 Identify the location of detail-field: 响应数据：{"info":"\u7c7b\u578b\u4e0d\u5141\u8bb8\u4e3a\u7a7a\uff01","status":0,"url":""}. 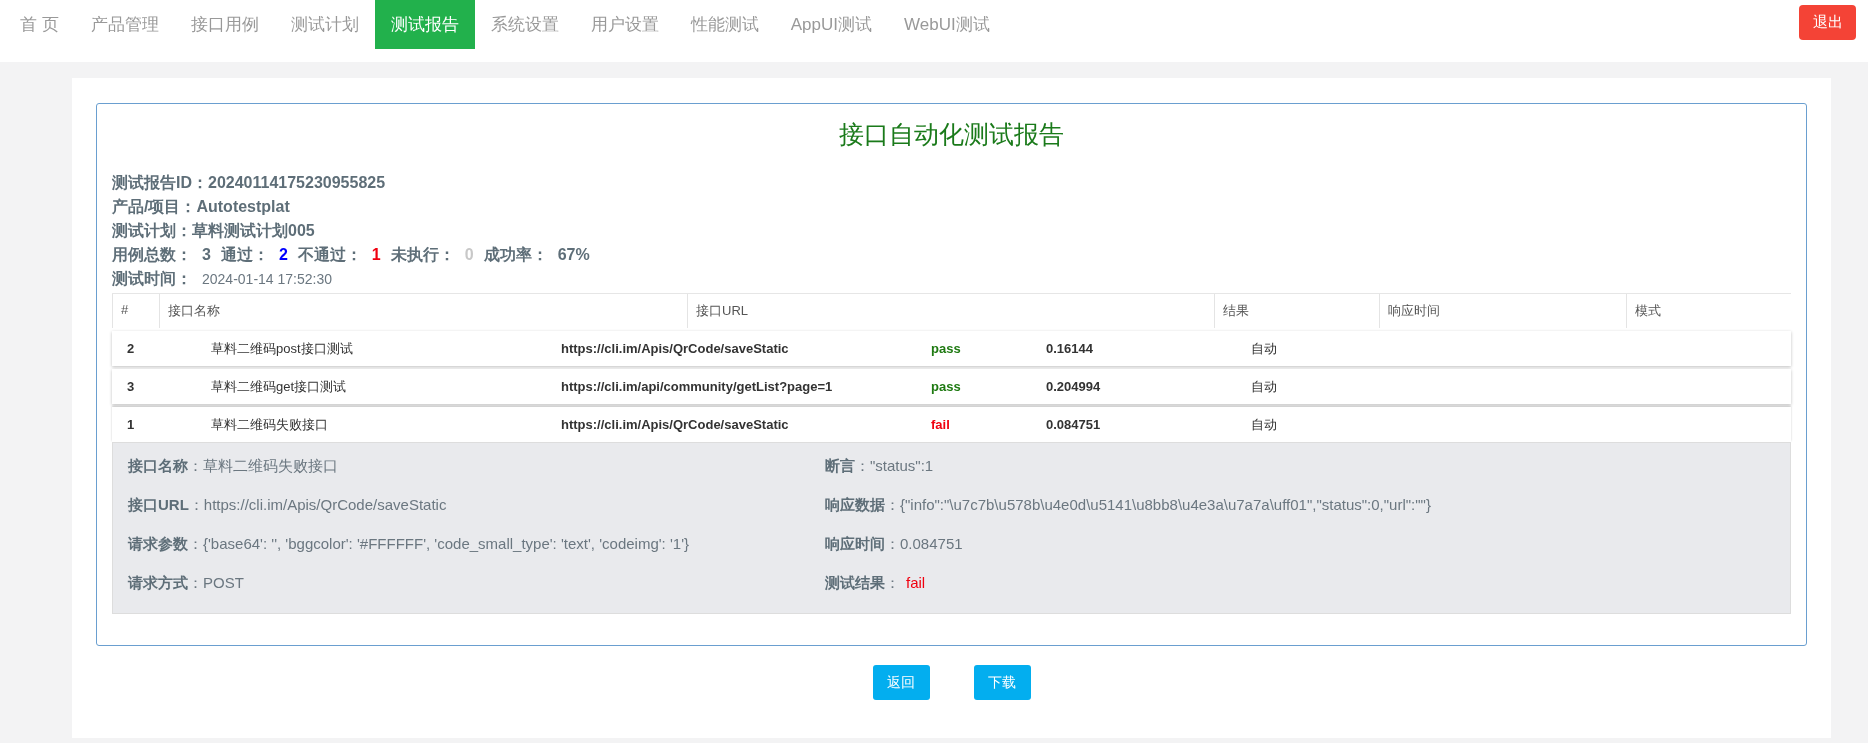
(1300, 505).